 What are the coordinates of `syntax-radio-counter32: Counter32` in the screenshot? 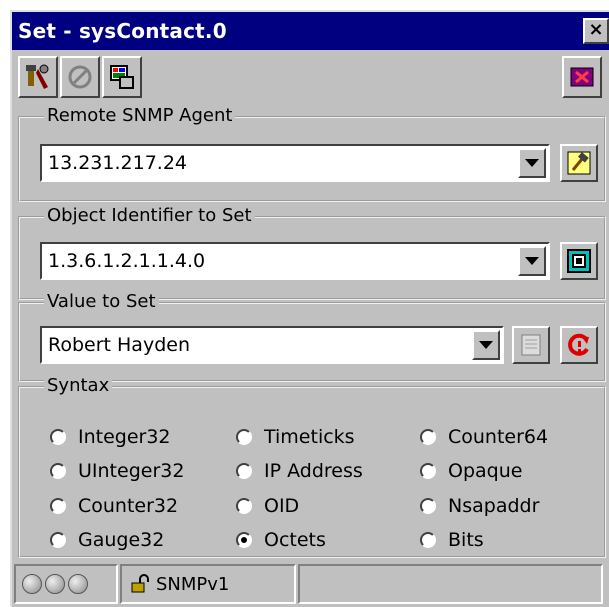 It's located at (114, 506).